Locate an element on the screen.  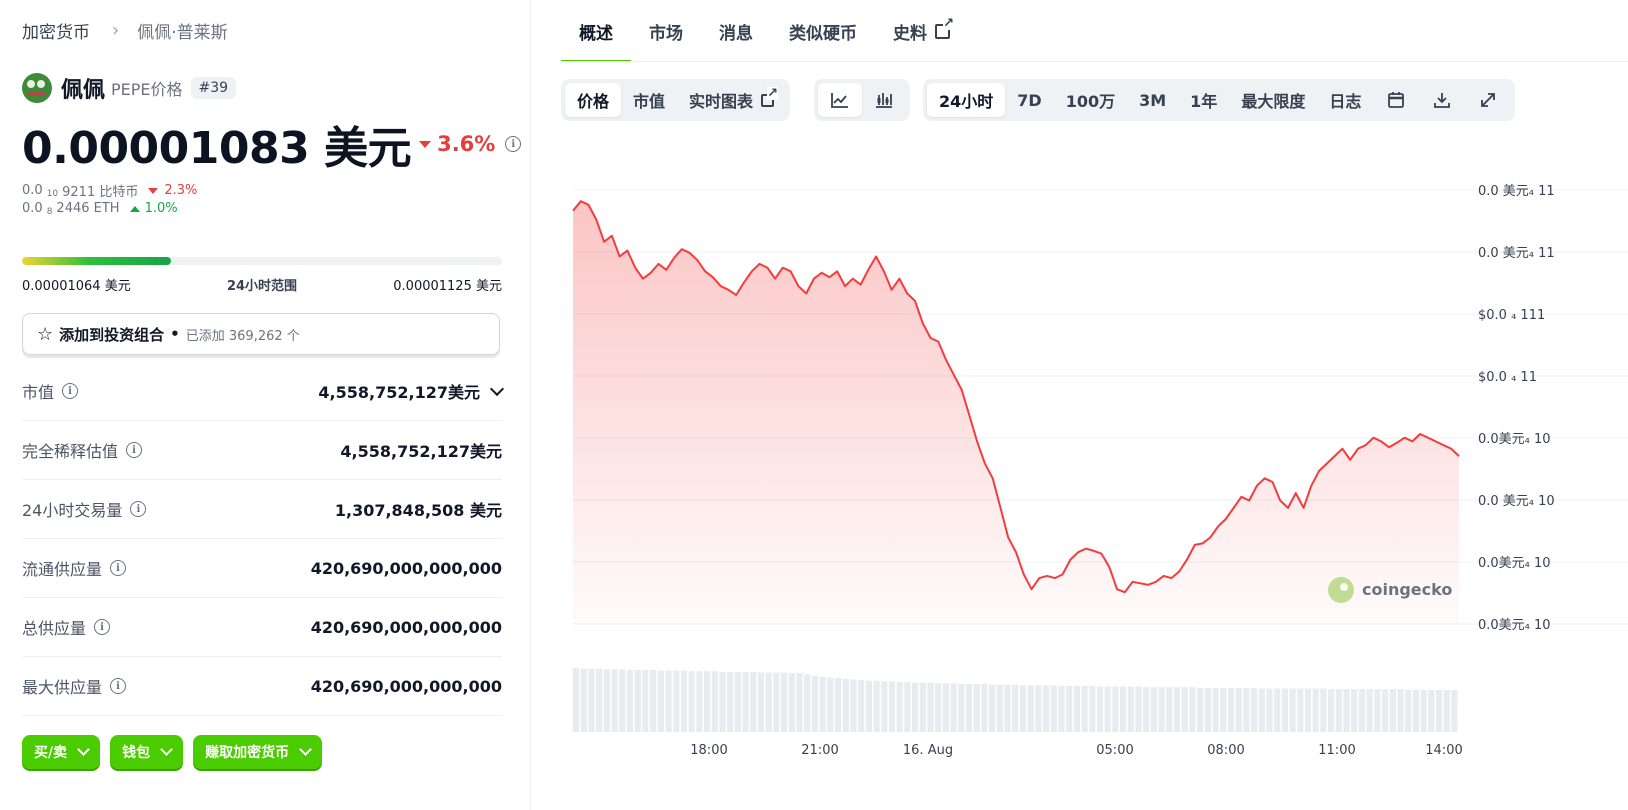
tab-news: 消息 is located at coordinates (736, 31).